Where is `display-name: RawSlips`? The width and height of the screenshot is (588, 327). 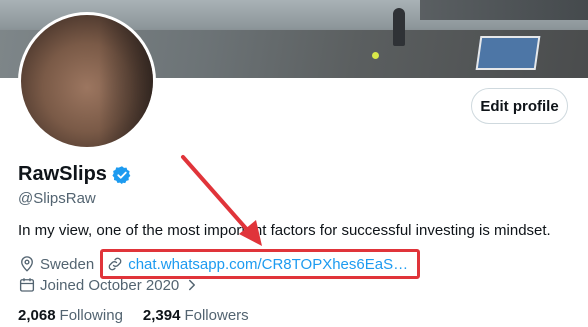 display-name: RawSlips is located at coordinates (62, 174).